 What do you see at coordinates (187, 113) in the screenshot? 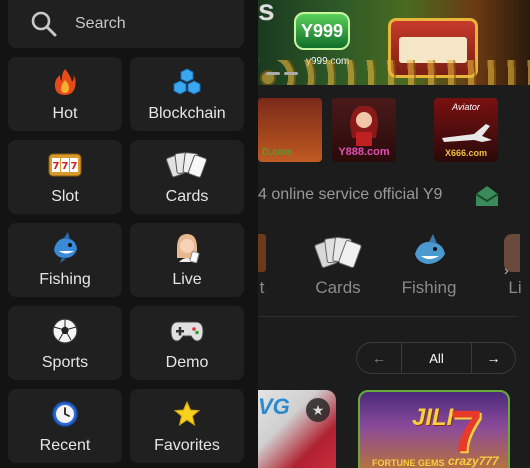
I see `menu-item-label: Blockchain` at bounding box center [187, 113].